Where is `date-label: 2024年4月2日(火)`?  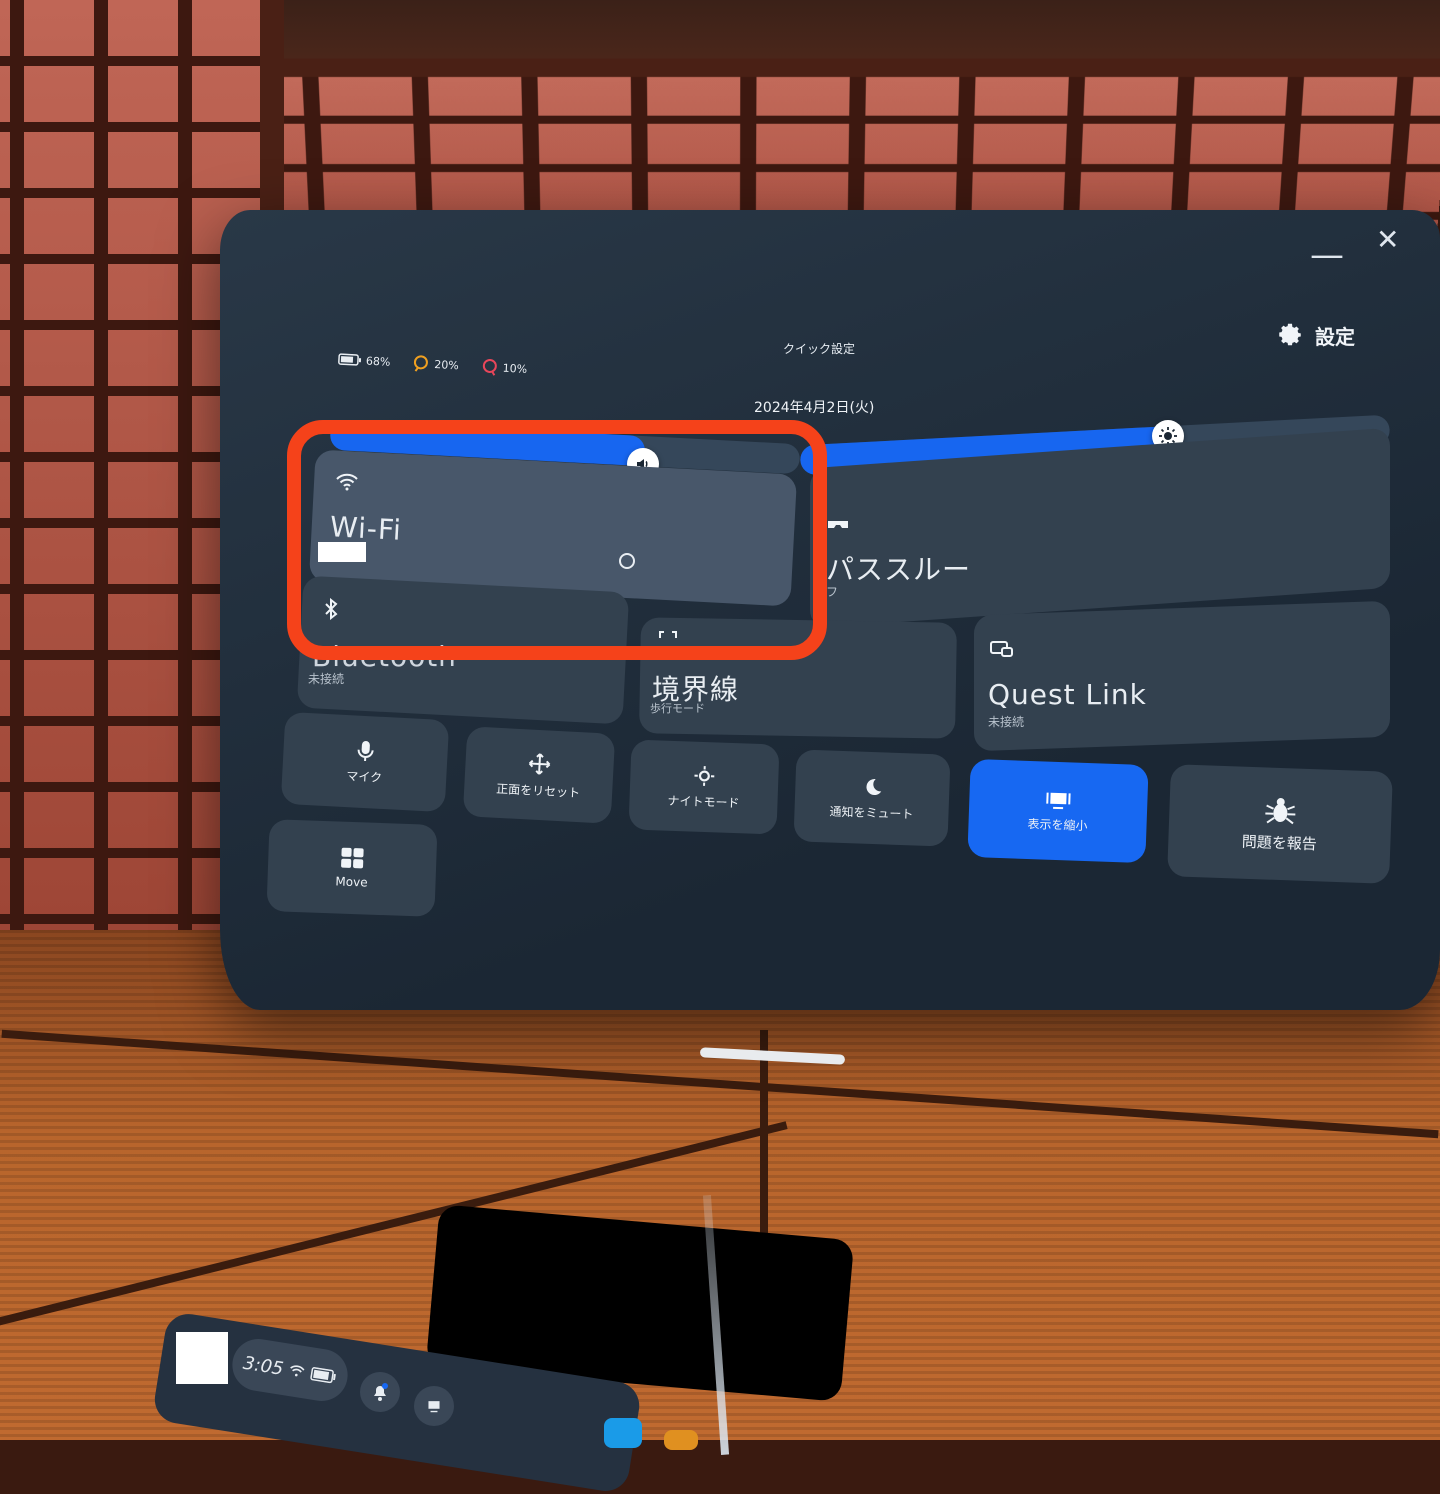
date-label: 2024年4月2日(火) is located at coordinates (814, 407).